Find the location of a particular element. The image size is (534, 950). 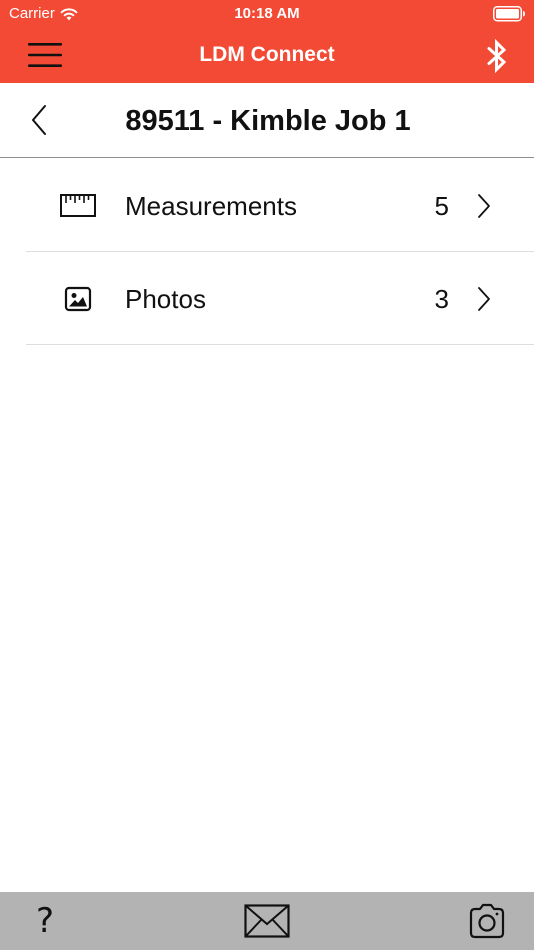

page-title: 89511 - Kimble Job 1 is located at coordinates (268, 121).